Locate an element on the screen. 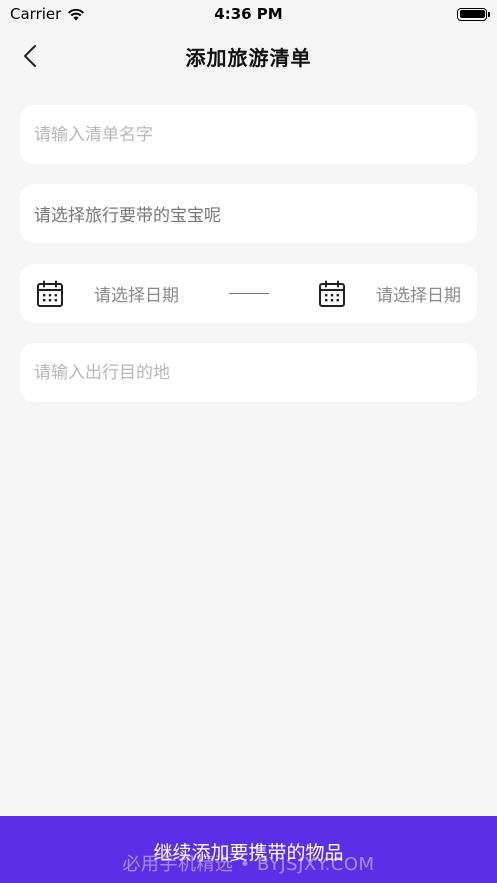 The width and height of the screenshot is (497, 883). date-range-separator is located at coordinates (248, 293).